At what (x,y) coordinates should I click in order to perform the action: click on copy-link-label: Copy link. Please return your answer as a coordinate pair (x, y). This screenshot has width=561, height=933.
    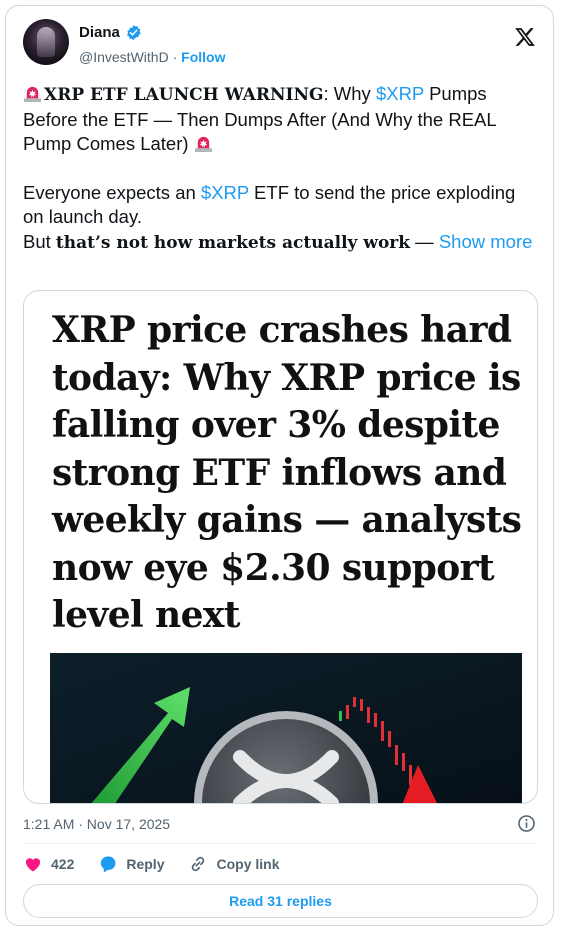
    Looking at the image, I should click on (248, 864).